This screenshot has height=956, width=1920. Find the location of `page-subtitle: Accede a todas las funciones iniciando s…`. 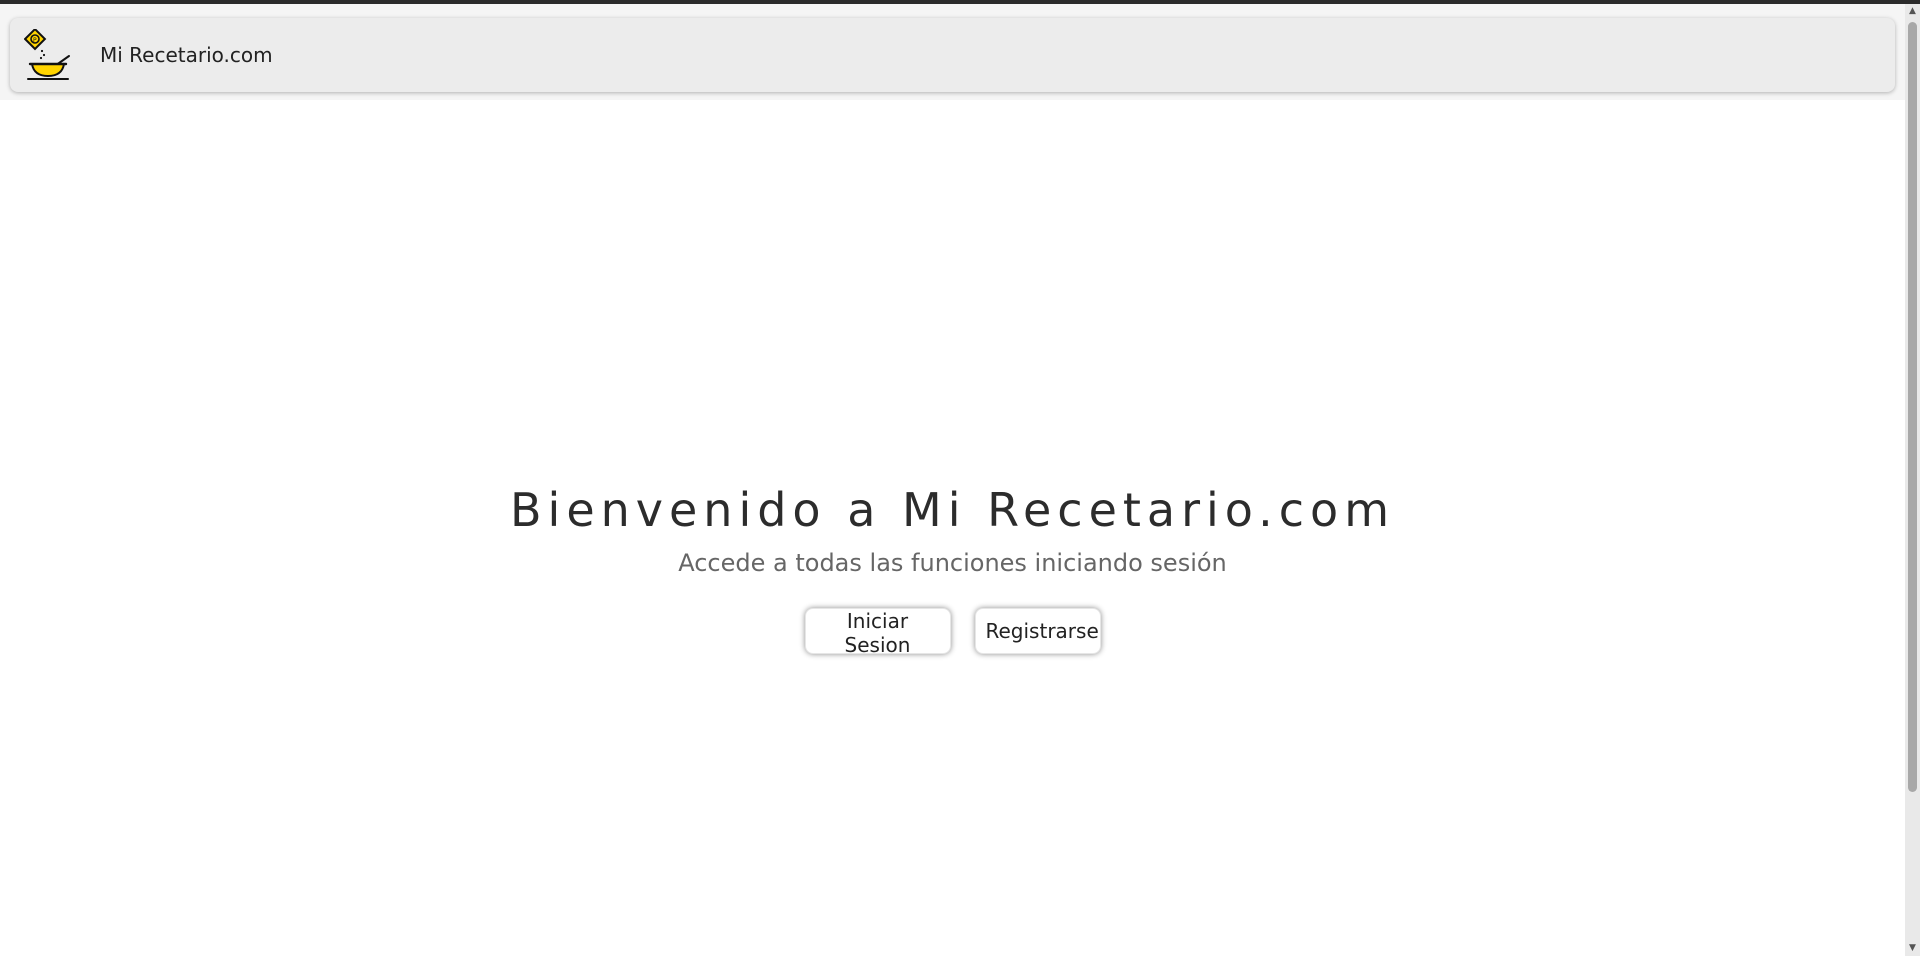

page-subtitle: Accede a todas las funciones iniciando s… is located at coordinates (952, 563).